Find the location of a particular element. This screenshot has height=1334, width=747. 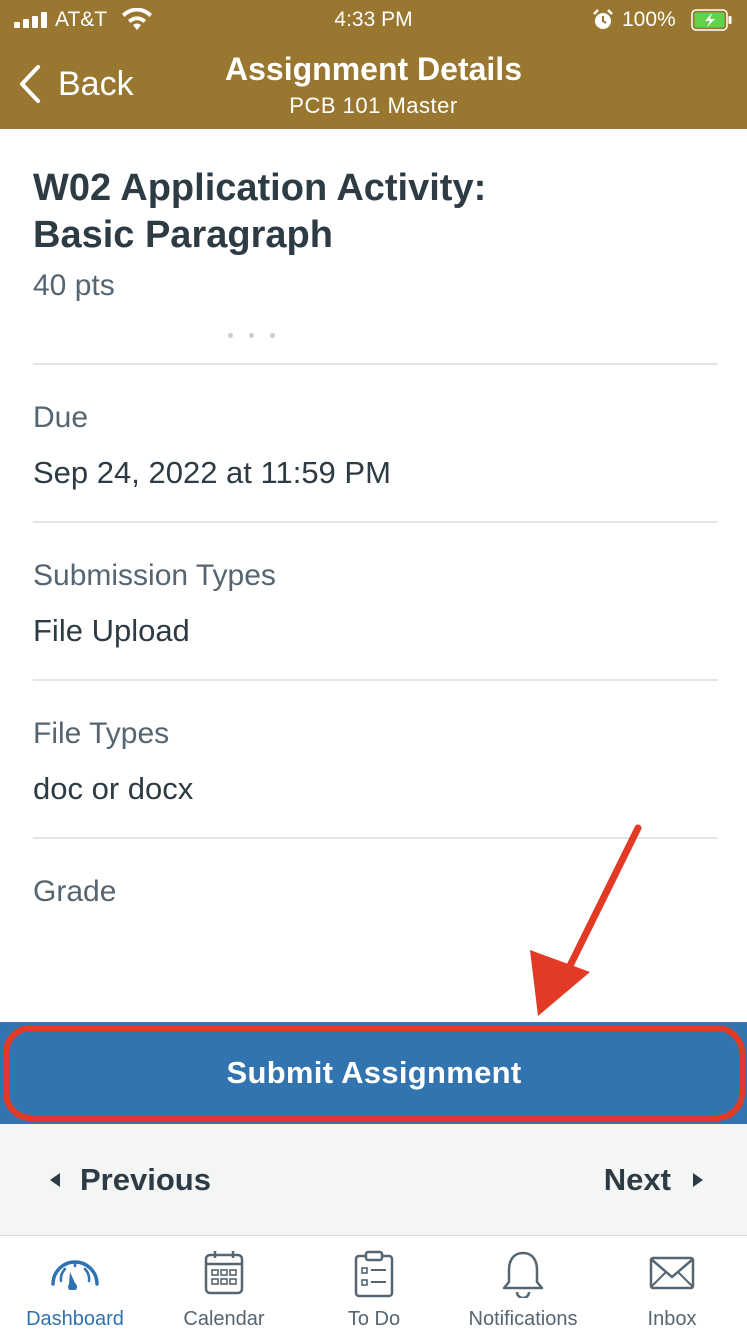

file-types-section: File Types doc or docx is located at coordinates (375, 760).